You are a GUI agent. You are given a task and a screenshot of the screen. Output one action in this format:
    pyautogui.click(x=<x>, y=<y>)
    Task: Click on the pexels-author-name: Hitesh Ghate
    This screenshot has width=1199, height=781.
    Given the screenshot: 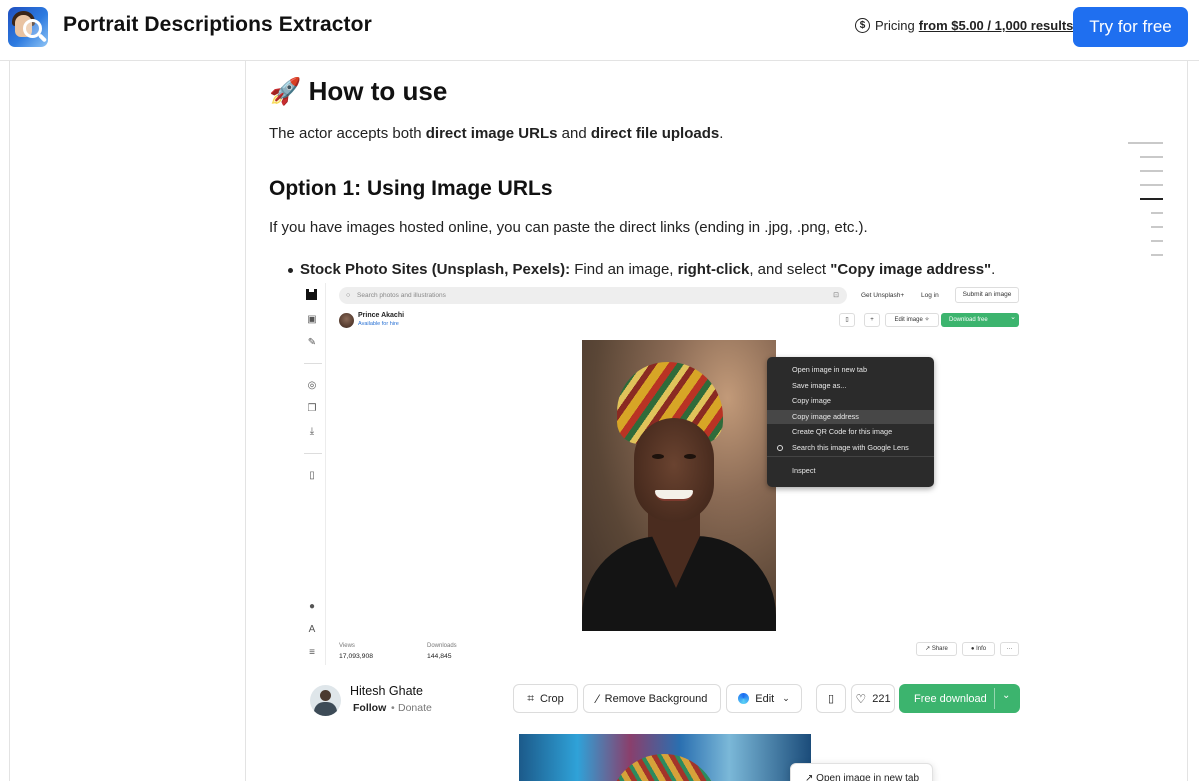 What is the action you would take?
    pyautogui.click(x=386, y=691)
    